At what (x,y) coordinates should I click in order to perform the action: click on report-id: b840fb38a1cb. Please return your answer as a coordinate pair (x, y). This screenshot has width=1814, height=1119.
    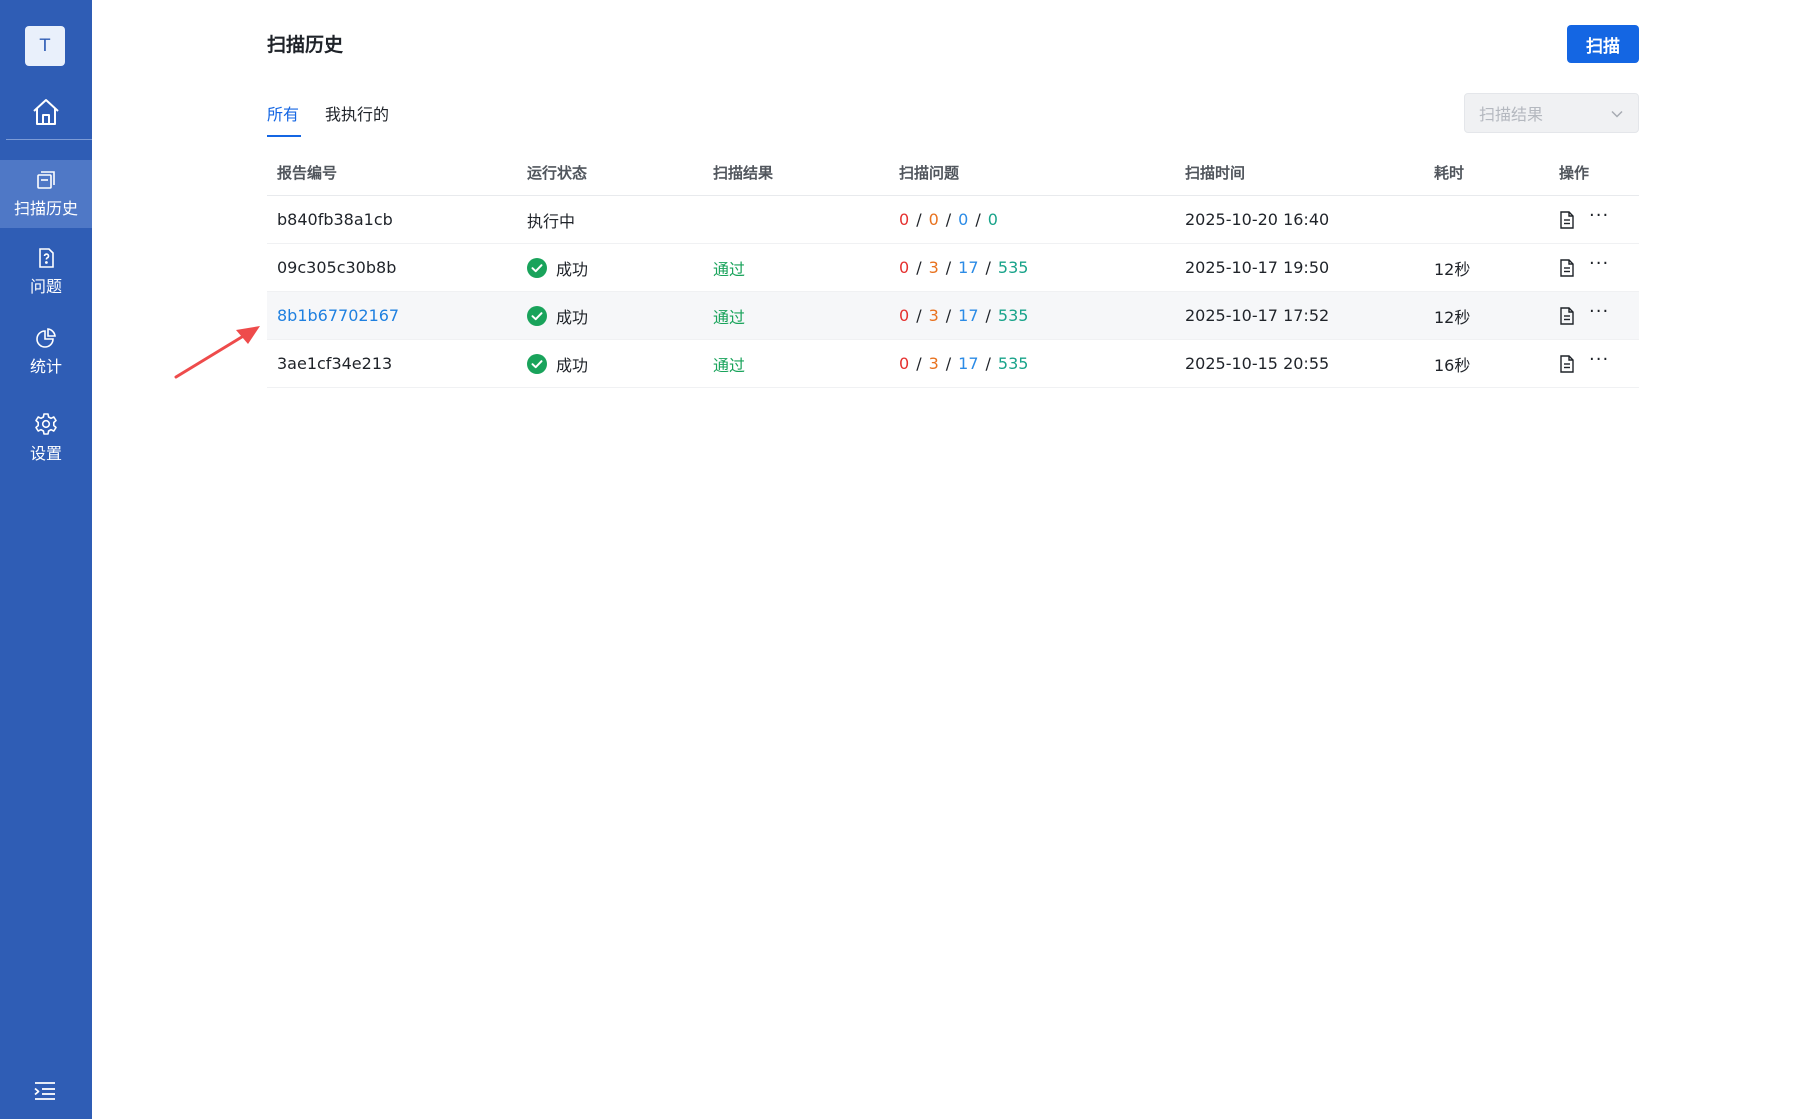
    Looking at the image, I should click on (335, 219).